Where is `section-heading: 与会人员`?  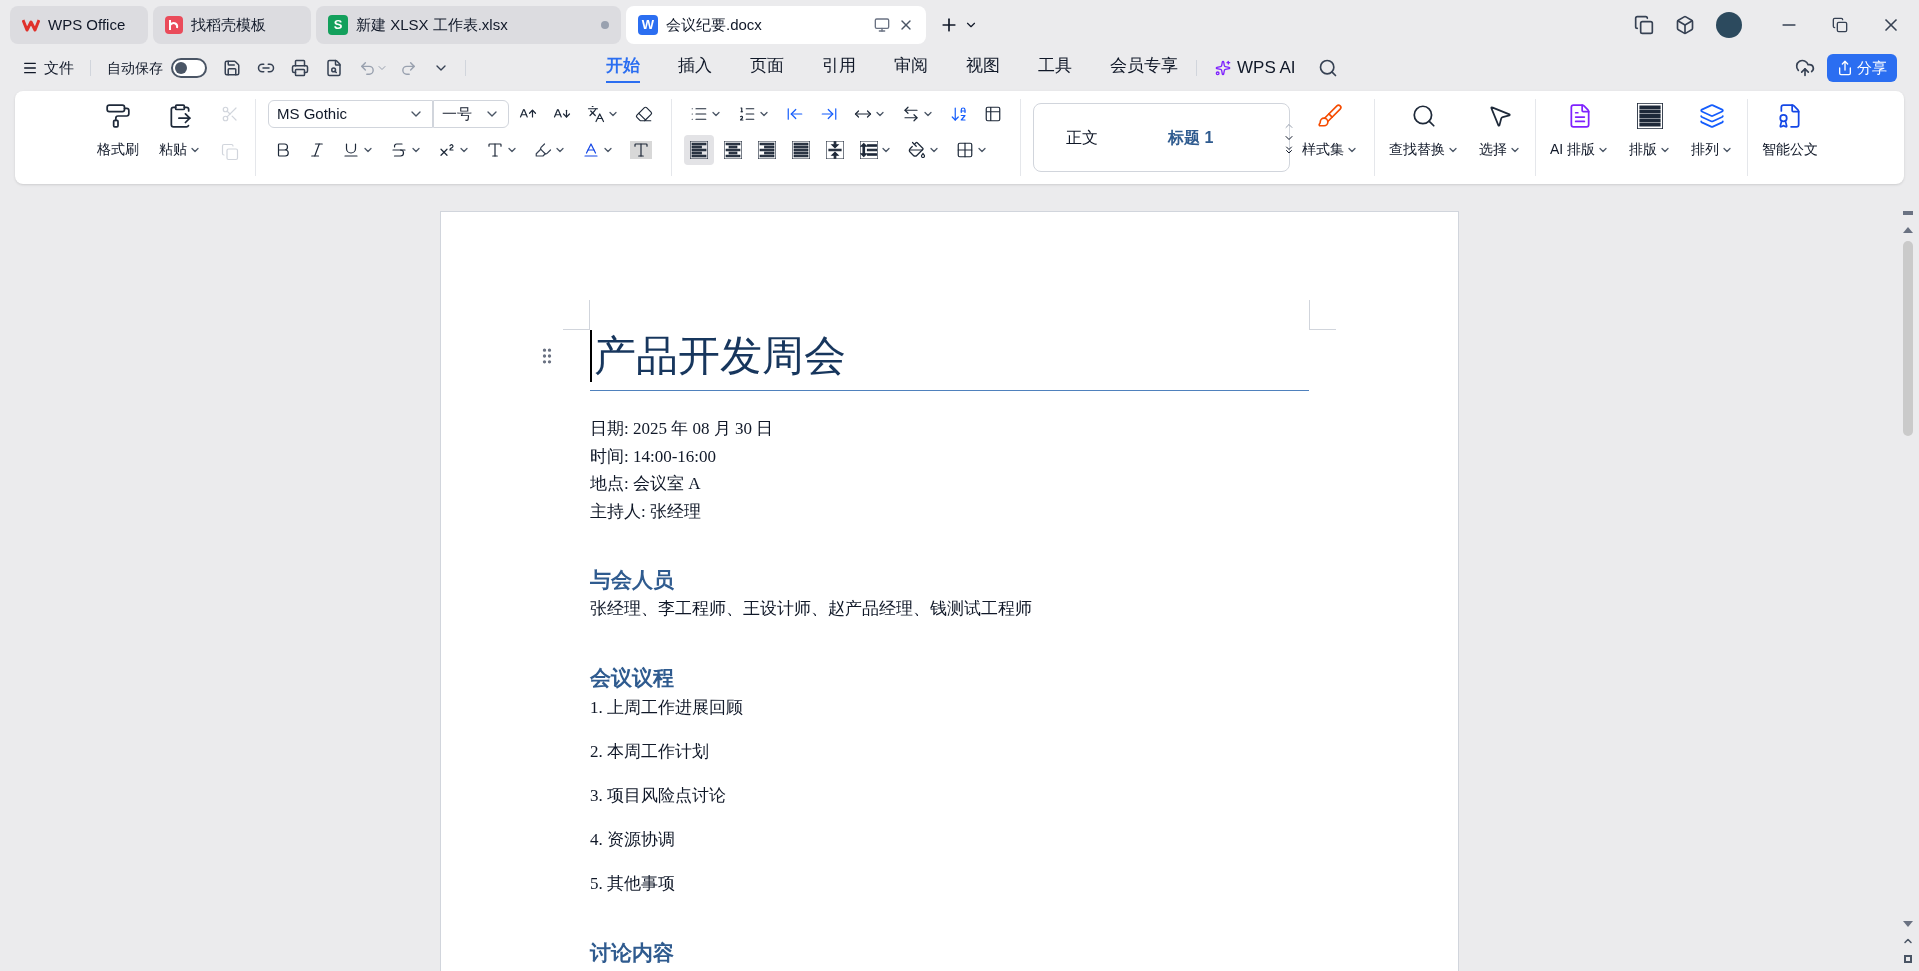
section-heading: 与会人员 is located at coordinates (632, 580).